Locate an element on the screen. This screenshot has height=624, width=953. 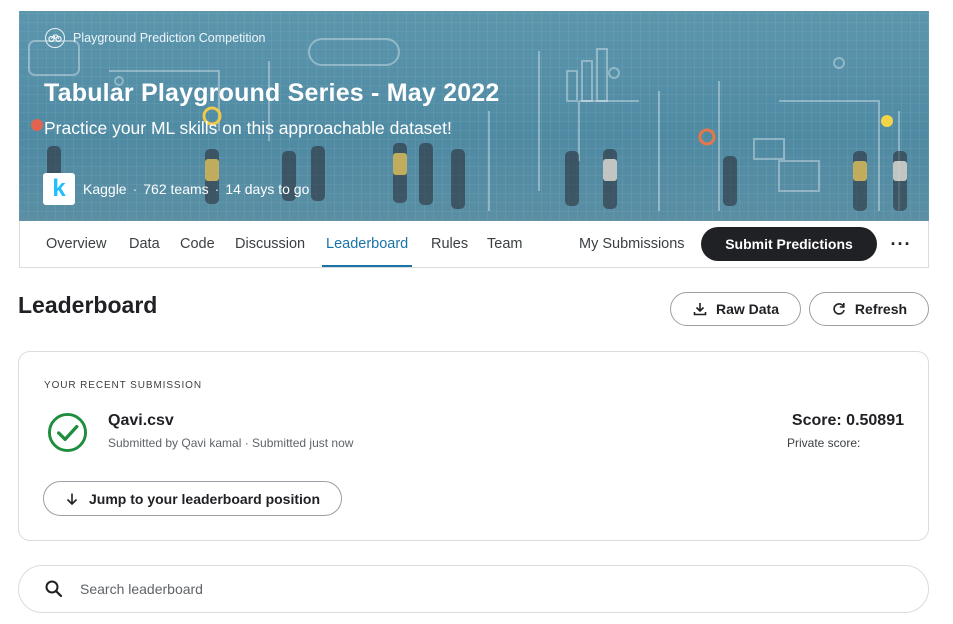
more-options-icon: ··· is located at coordinates (901, 244).